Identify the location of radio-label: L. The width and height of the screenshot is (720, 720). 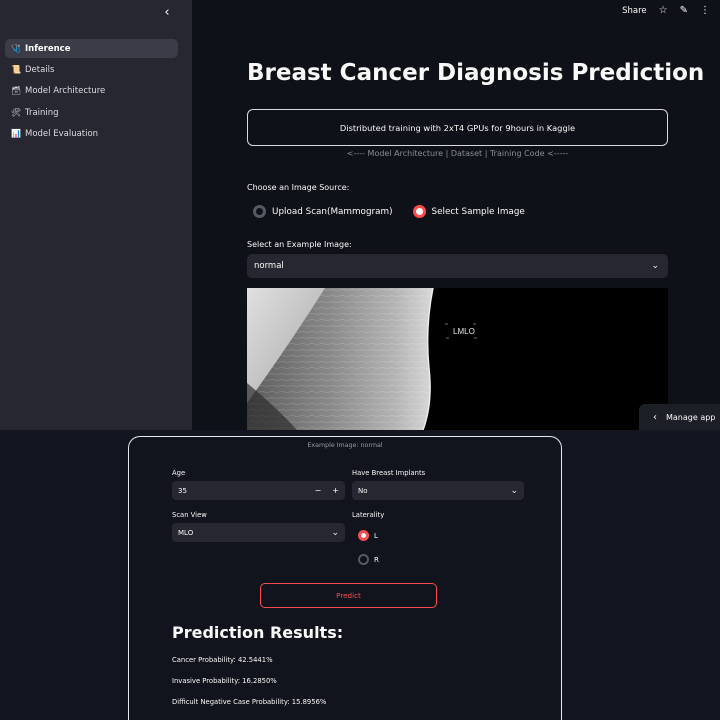
(376, 535).